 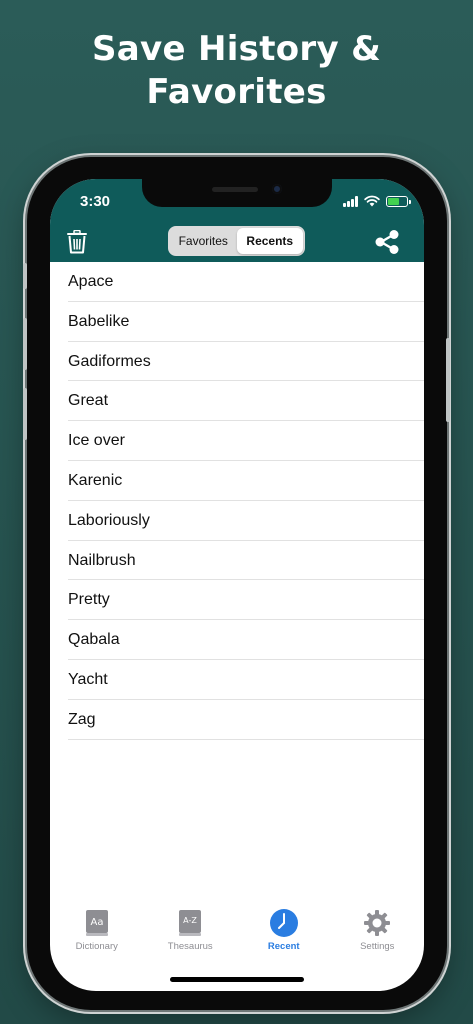 I want to click on notch, so click(x=237, y=193).